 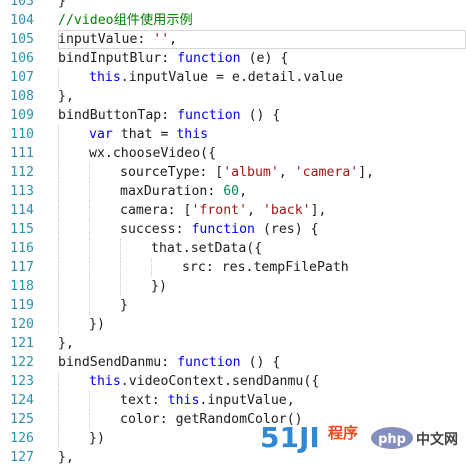 I want to click on line-number: 126, so click(x=22, y=438).